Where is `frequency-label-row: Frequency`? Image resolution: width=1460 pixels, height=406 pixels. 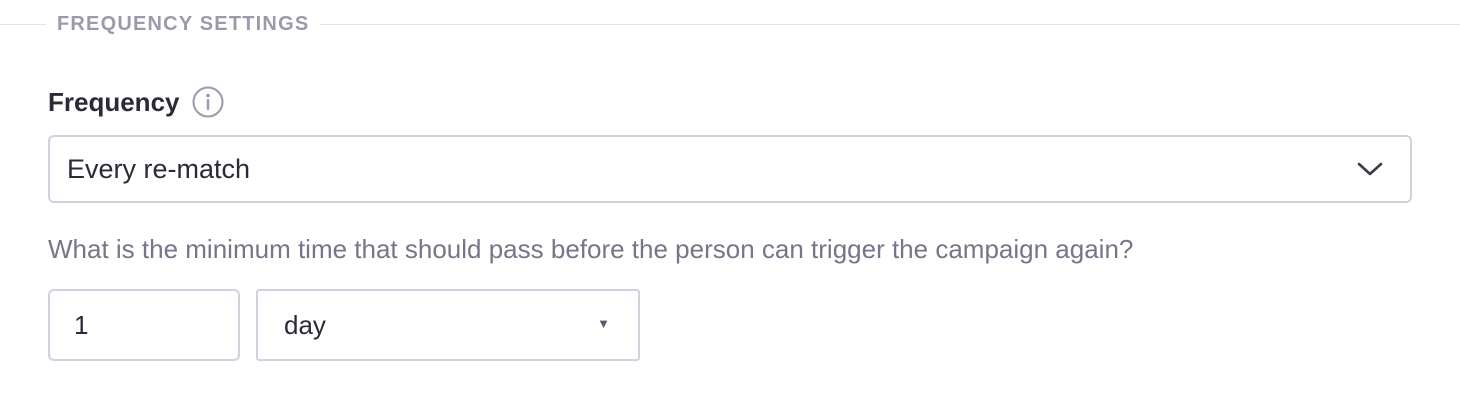 frequency-label-row: Frequency is located at coordinates (136, 102).